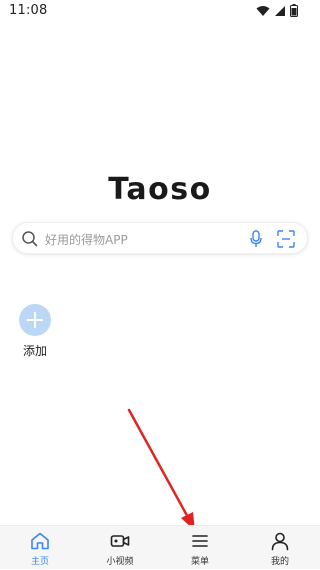  What do you see at coordinates (200, 548) in the screenshot?
I see `tab-menu: 菜单` at bounding box center [200, 548].